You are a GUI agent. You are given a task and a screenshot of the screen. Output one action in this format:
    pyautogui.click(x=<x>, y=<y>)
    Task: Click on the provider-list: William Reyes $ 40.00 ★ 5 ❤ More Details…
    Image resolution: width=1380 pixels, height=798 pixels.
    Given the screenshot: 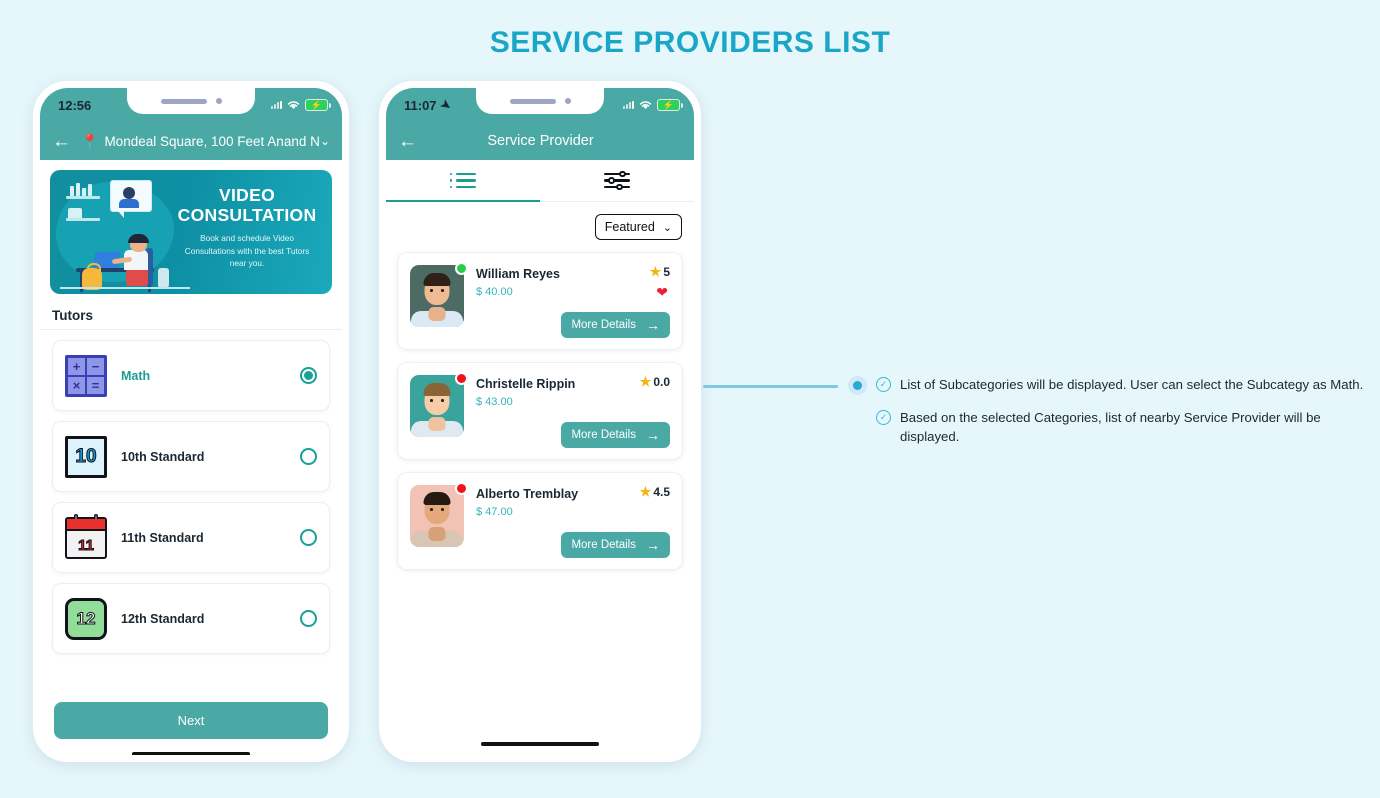 What is the action you would take?
    pyautogui.click(x=540, y=405)
    